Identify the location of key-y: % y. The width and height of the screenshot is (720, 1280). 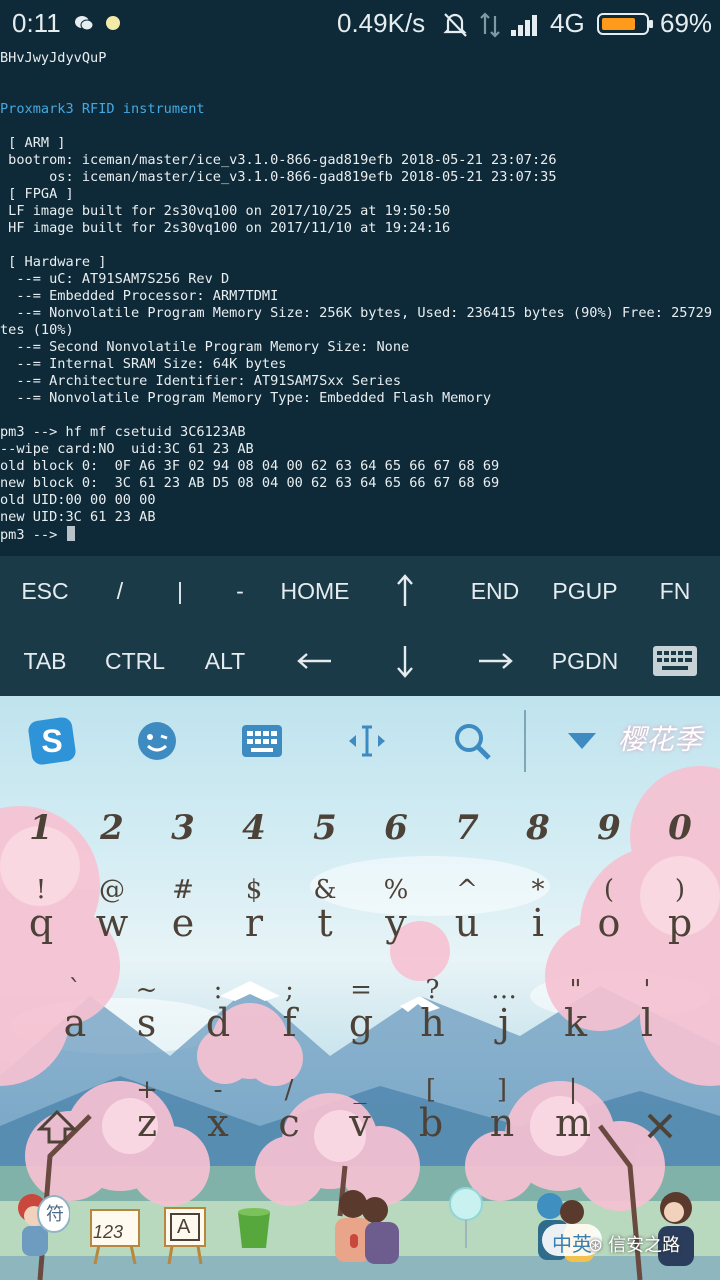
(396, 921).